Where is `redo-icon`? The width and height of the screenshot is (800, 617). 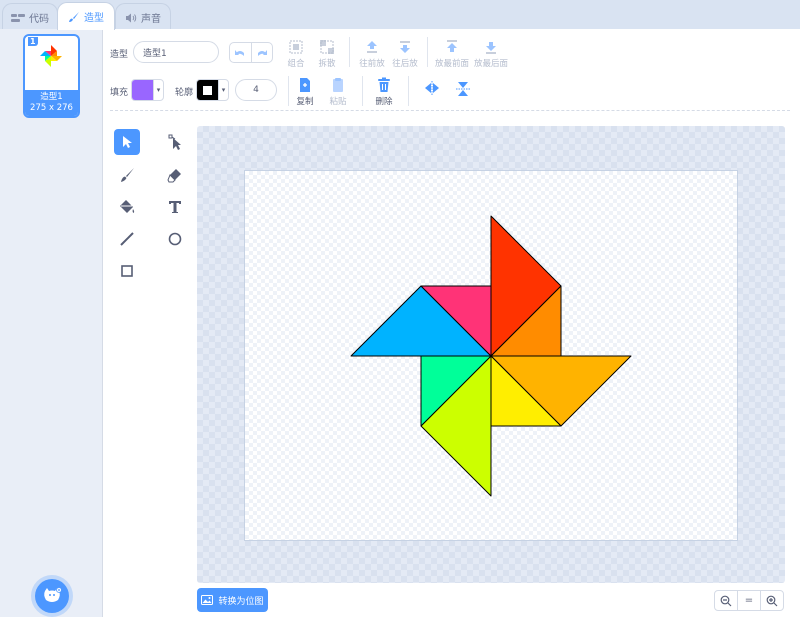
redo-icon is located at coordinates (262, 52).